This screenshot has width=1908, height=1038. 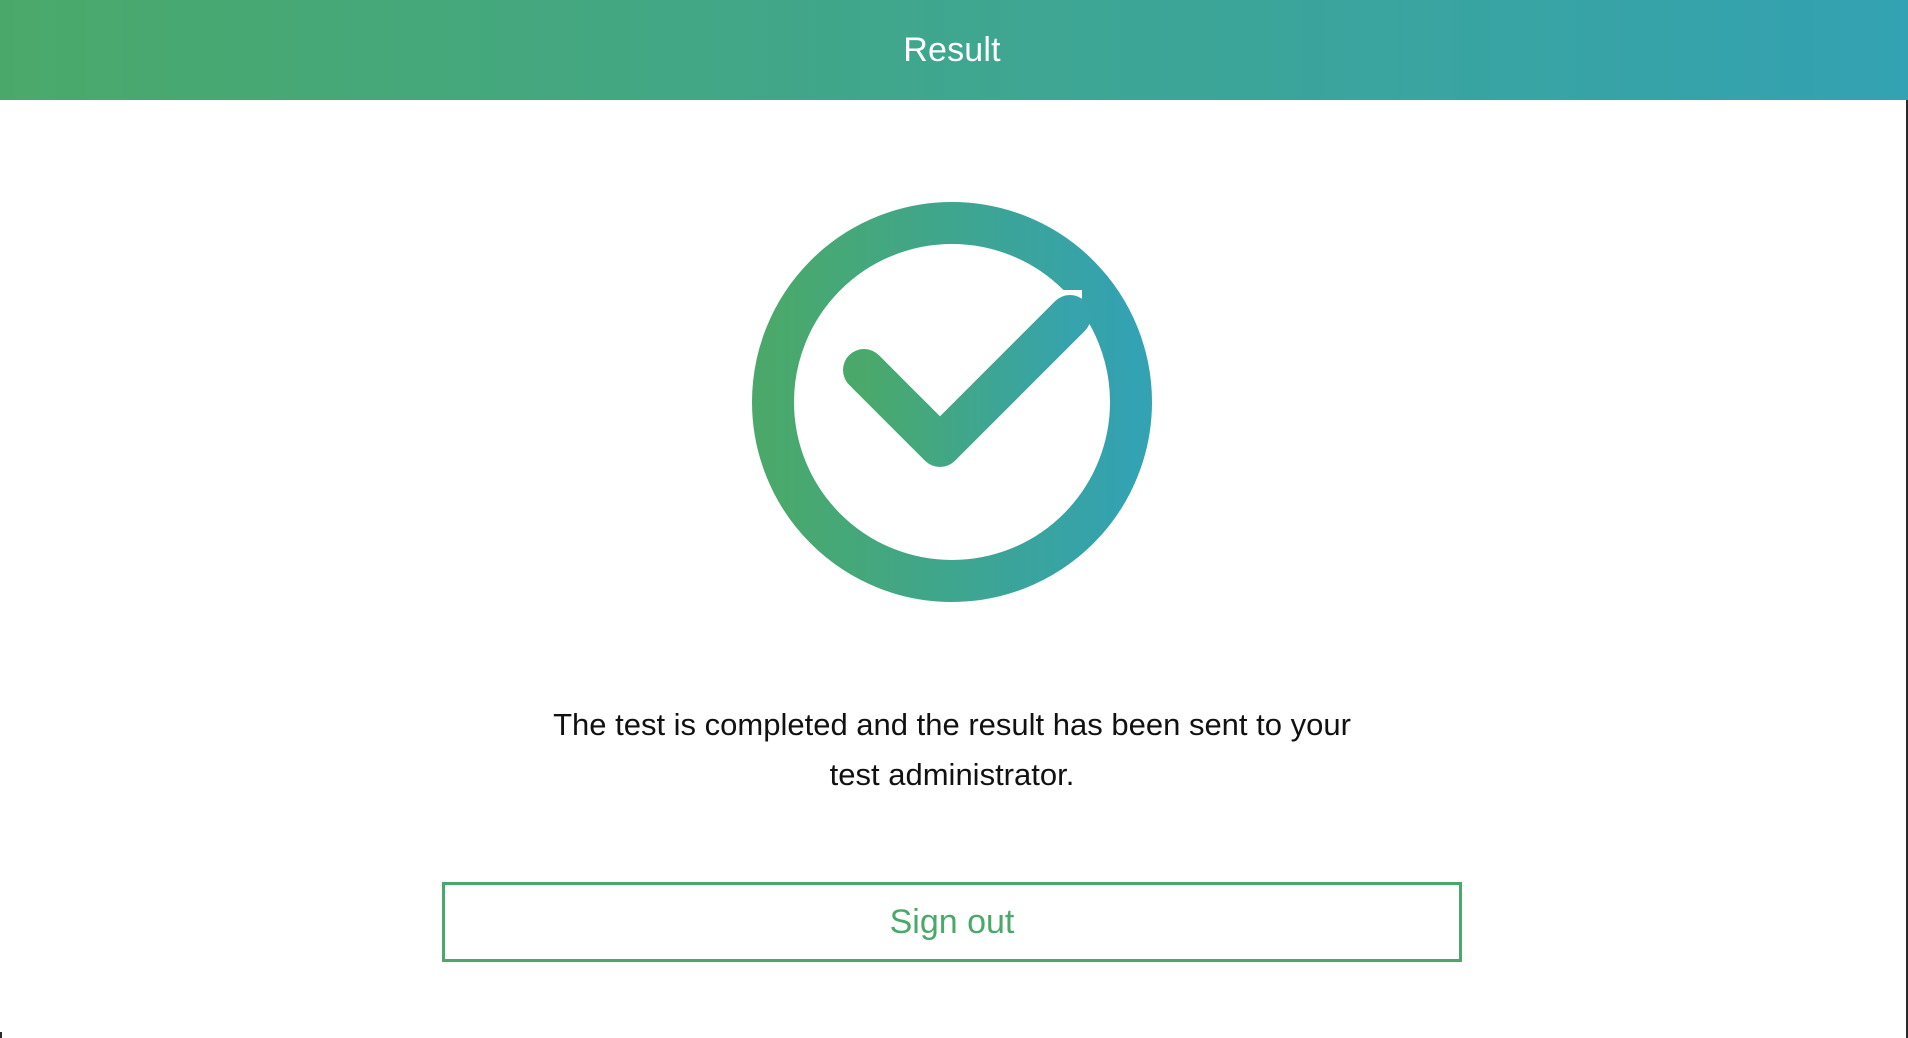 I want to click on completion-message-line-2: test administrator., so click(x=952, y=774).